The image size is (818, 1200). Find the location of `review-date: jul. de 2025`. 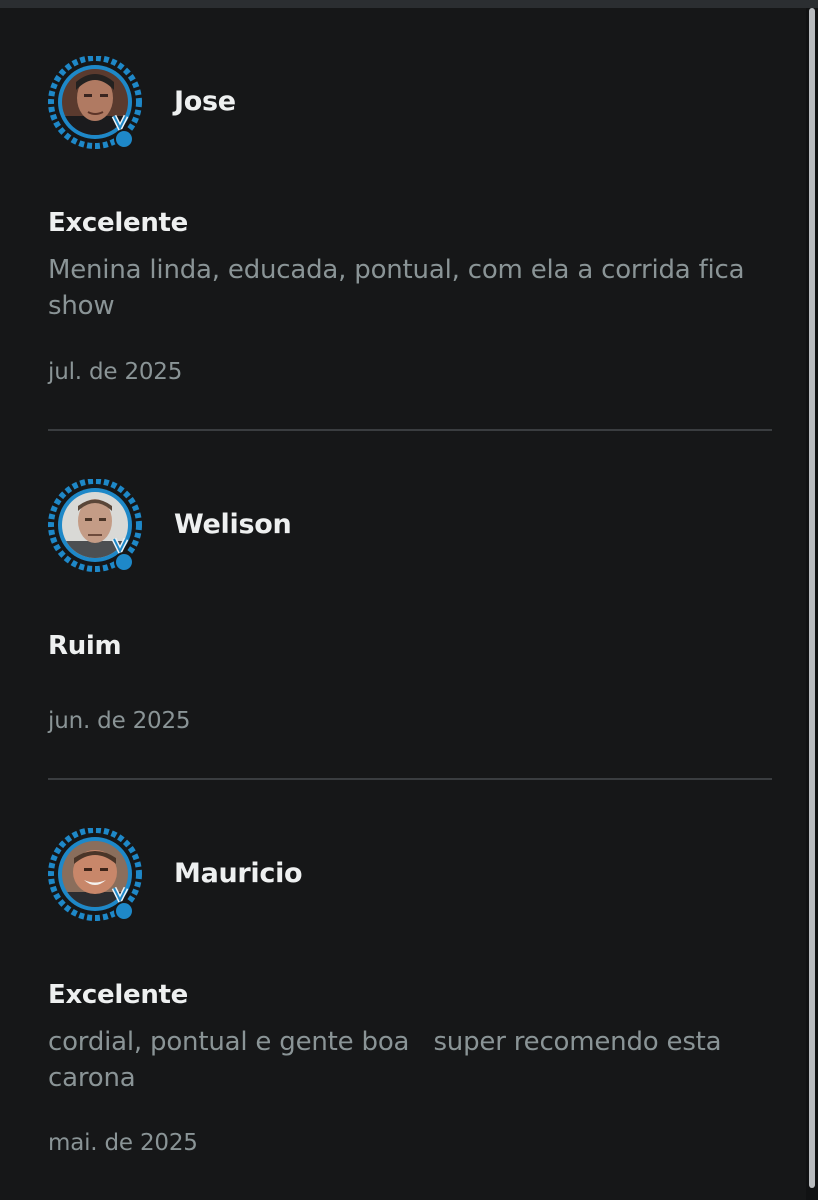

review-date: jul. de 2025 is located at coordinates (115, 372).